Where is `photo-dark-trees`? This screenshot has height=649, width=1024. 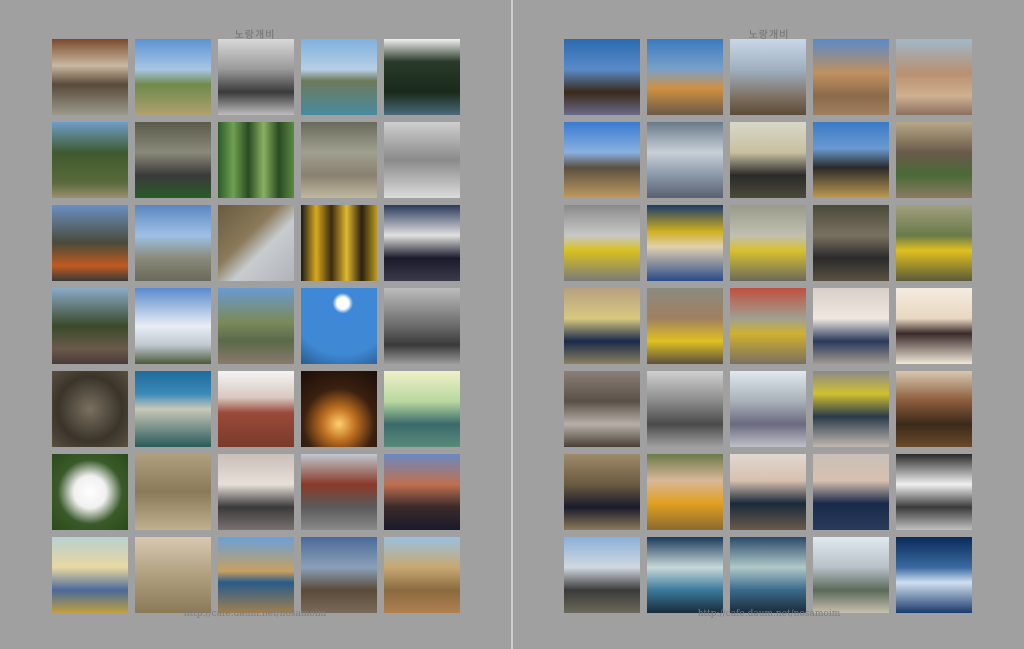
photo-dark-trees is located at coordinates (422, 243).